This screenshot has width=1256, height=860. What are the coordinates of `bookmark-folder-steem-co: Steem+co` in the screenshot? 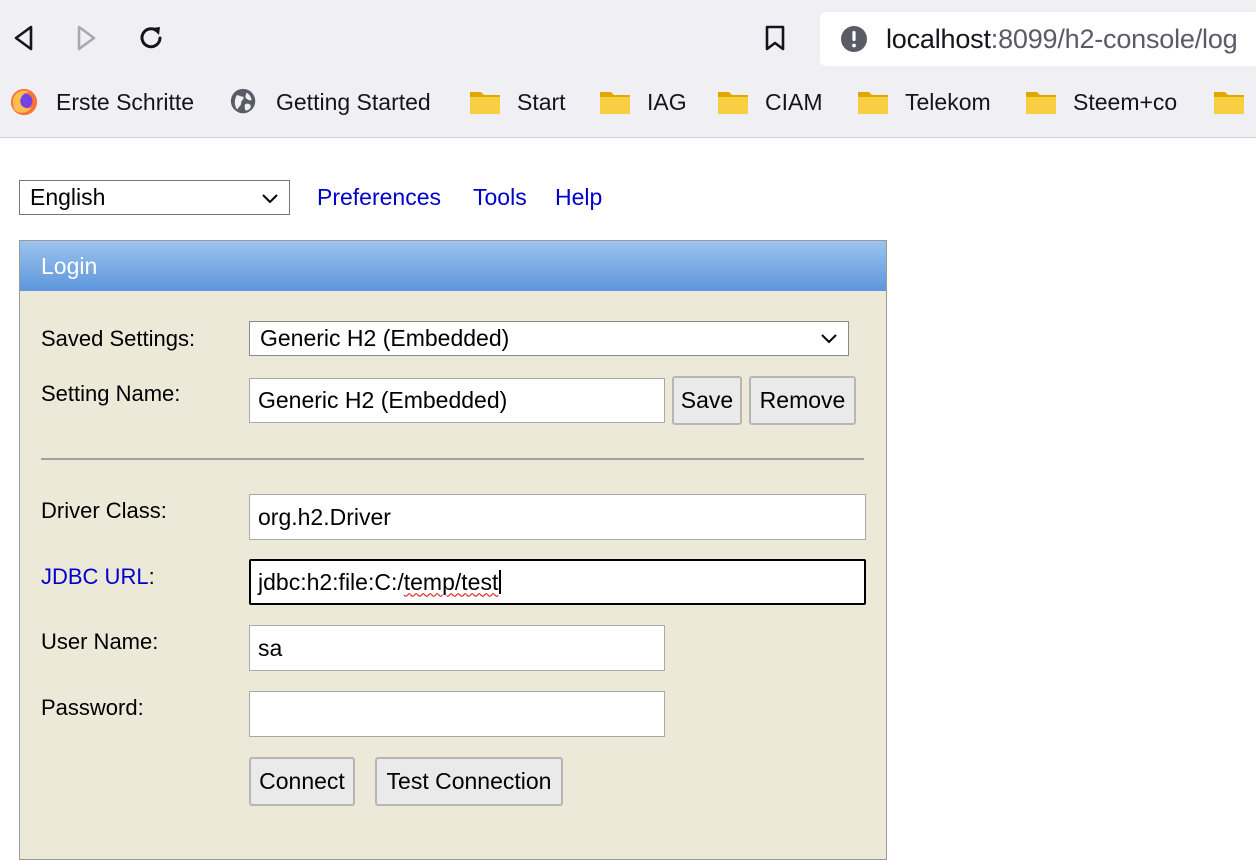 It's located at (1101, 102).